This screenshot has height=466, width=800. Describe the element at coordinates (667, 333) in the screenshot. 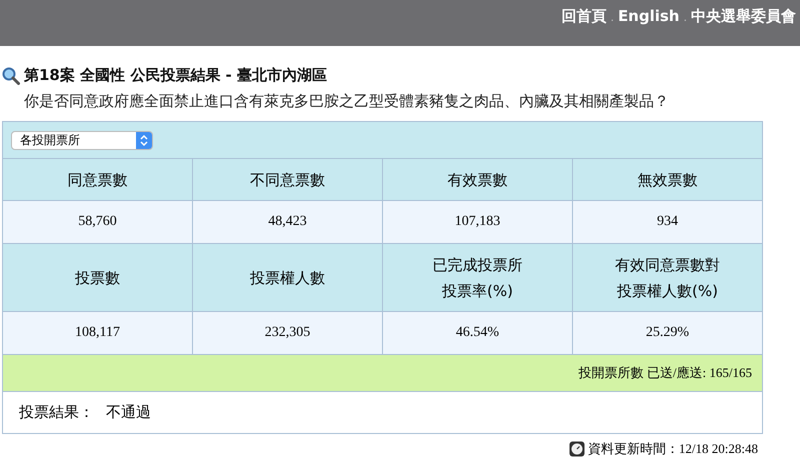

I see `table-cell: 25.29%` at that location.